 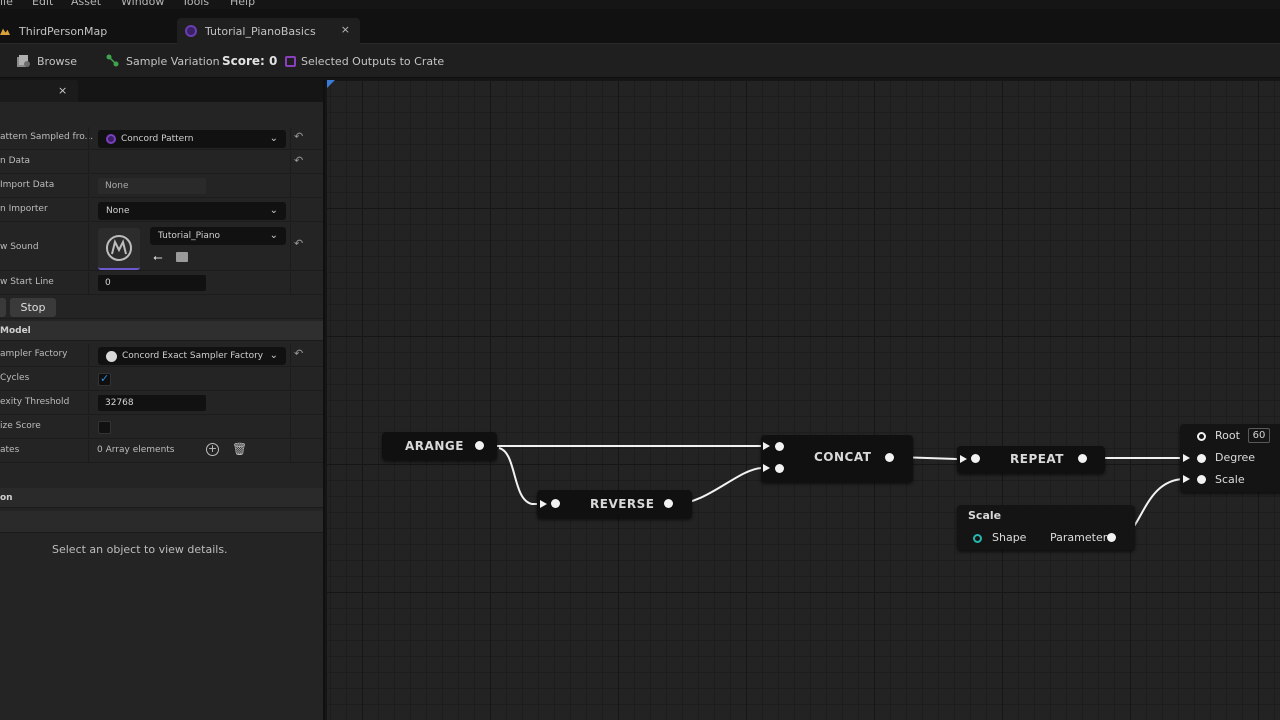 What do you see at coordinates (15, 378) in the screenshot?
I see `row-label: Cycles` at bounding box center [15, 378].